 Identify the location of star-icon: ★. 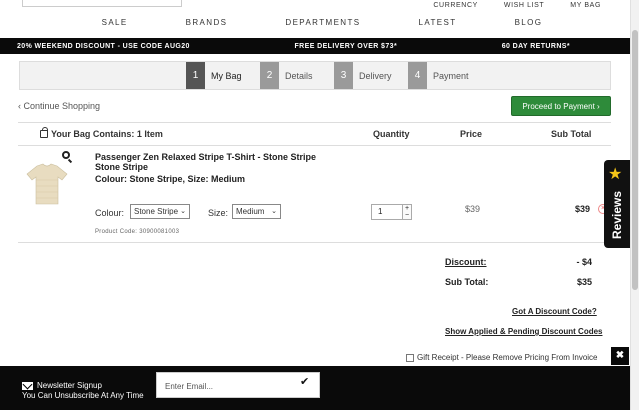
(615, 174).